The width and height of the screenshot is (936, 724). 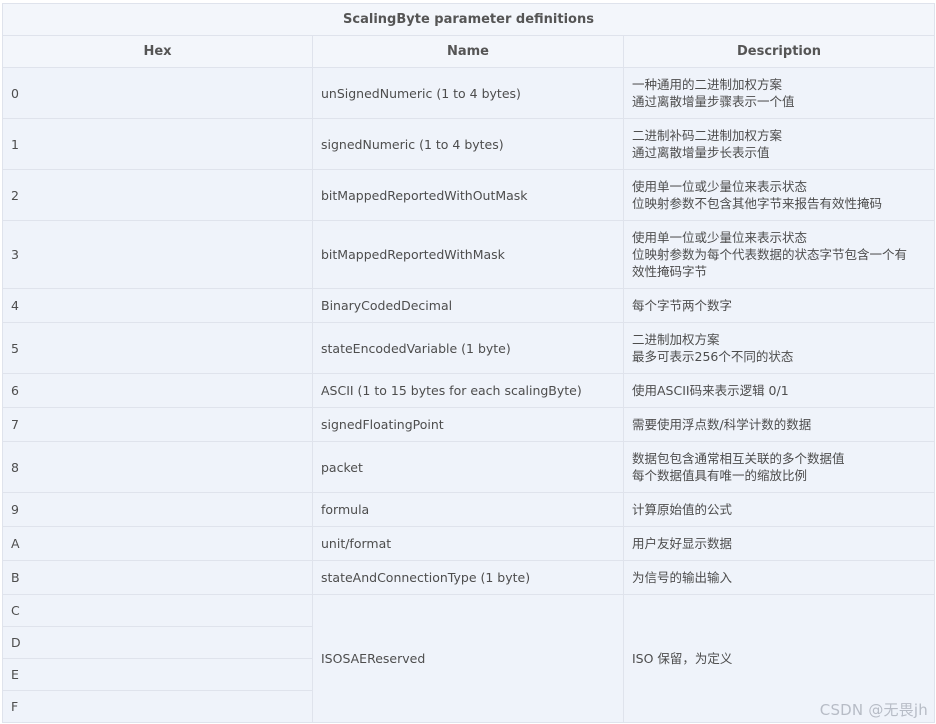 I want to click on description-cell: 每个字节两个数字, so click(x=779, y=305).